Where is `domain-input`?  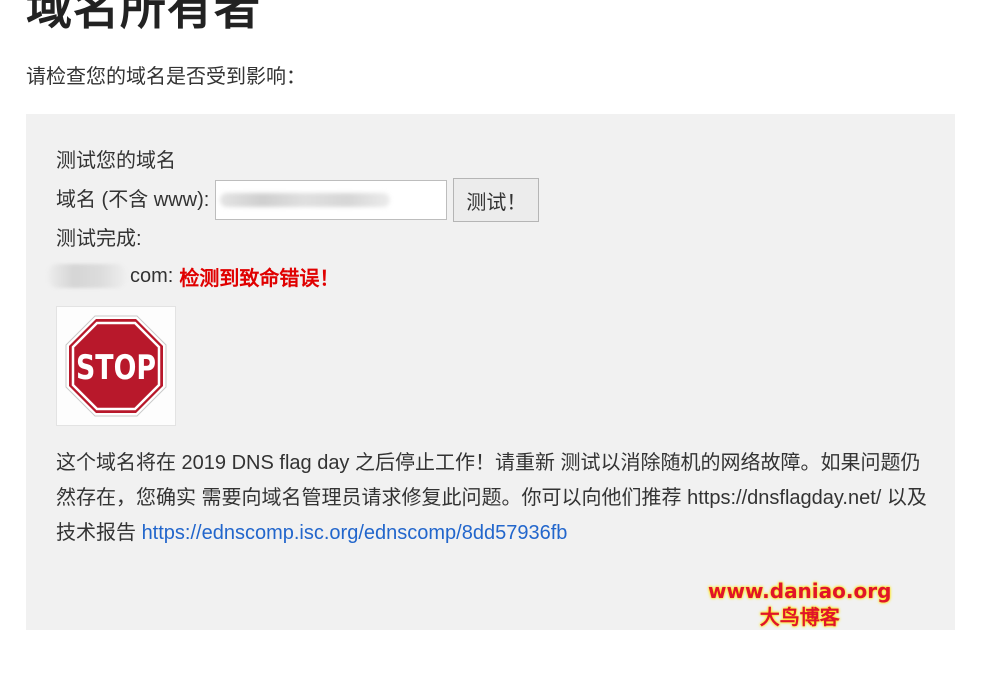 domain-input is located at coordinates (331, 200).